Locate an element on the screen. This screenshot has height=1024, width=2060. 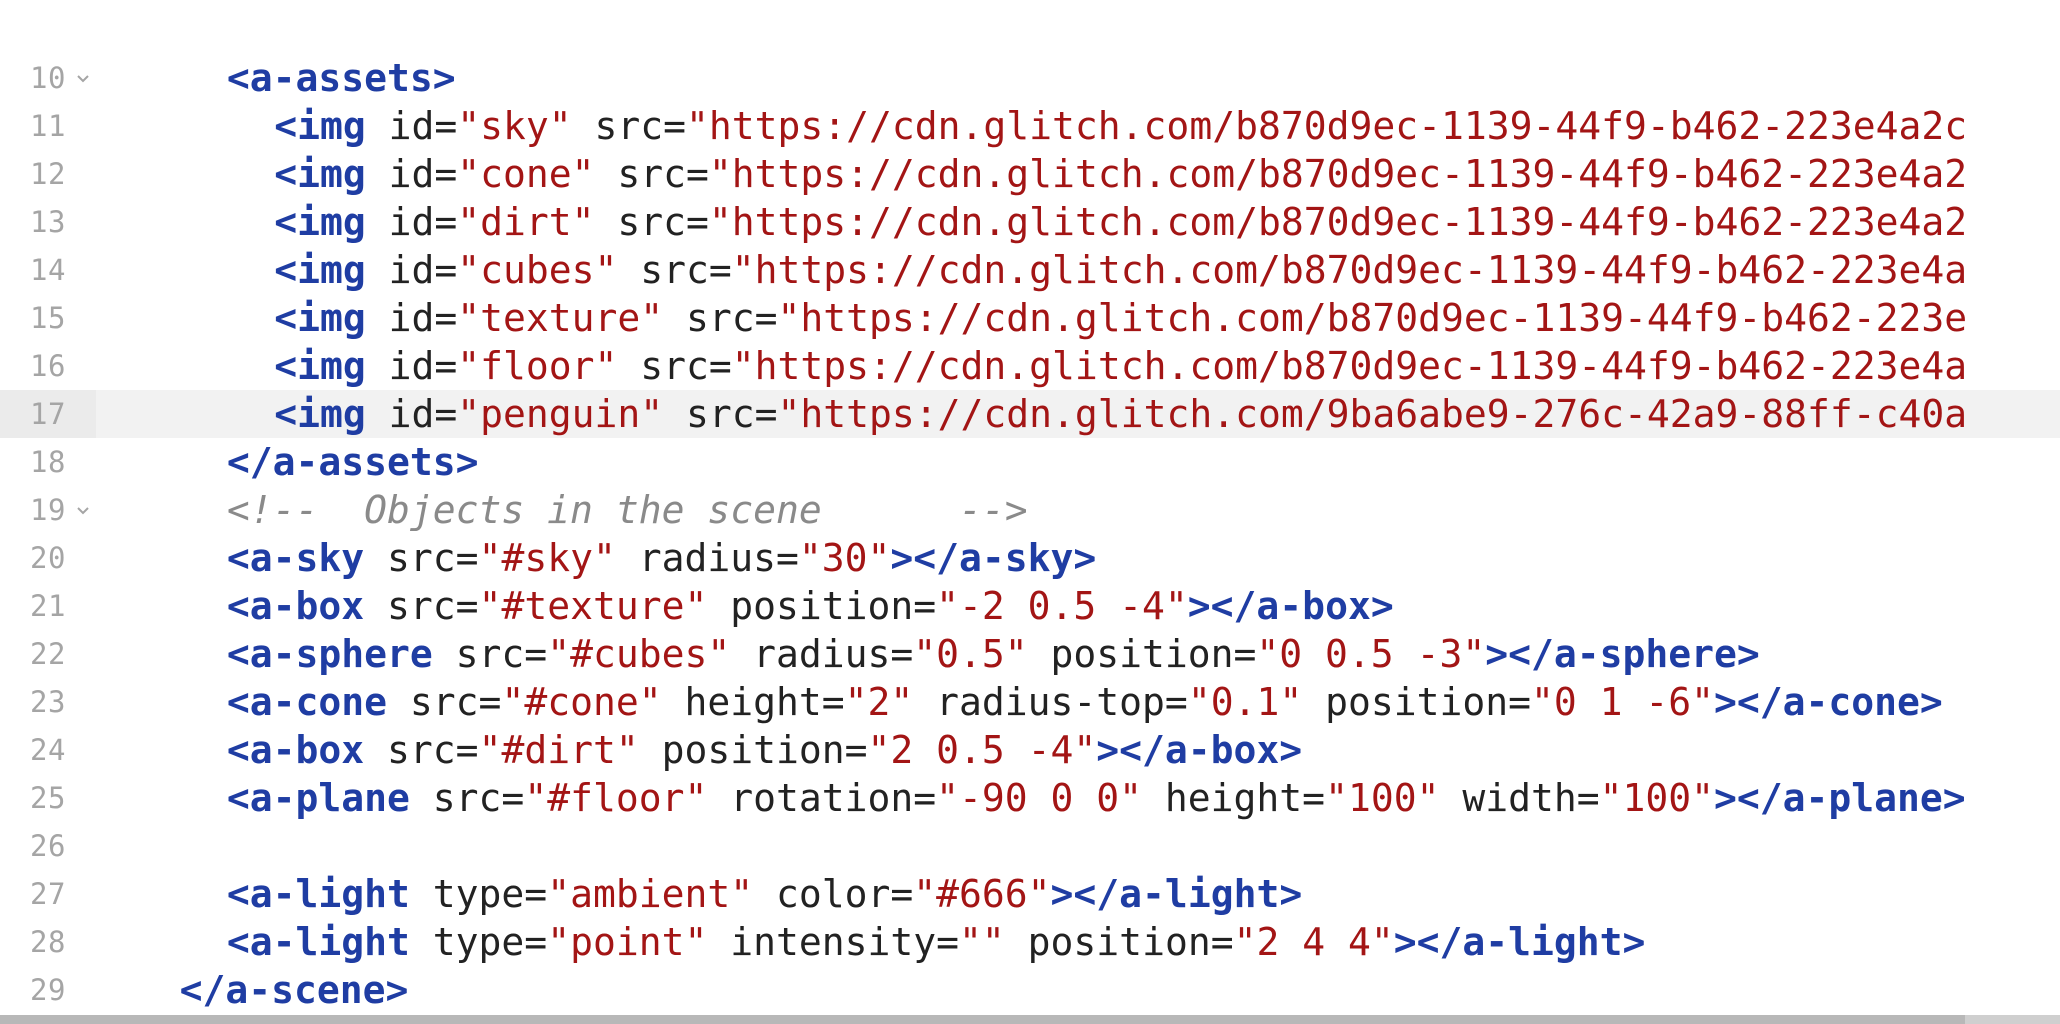
code-token-string: "30" is located at coordinates (844, 558).